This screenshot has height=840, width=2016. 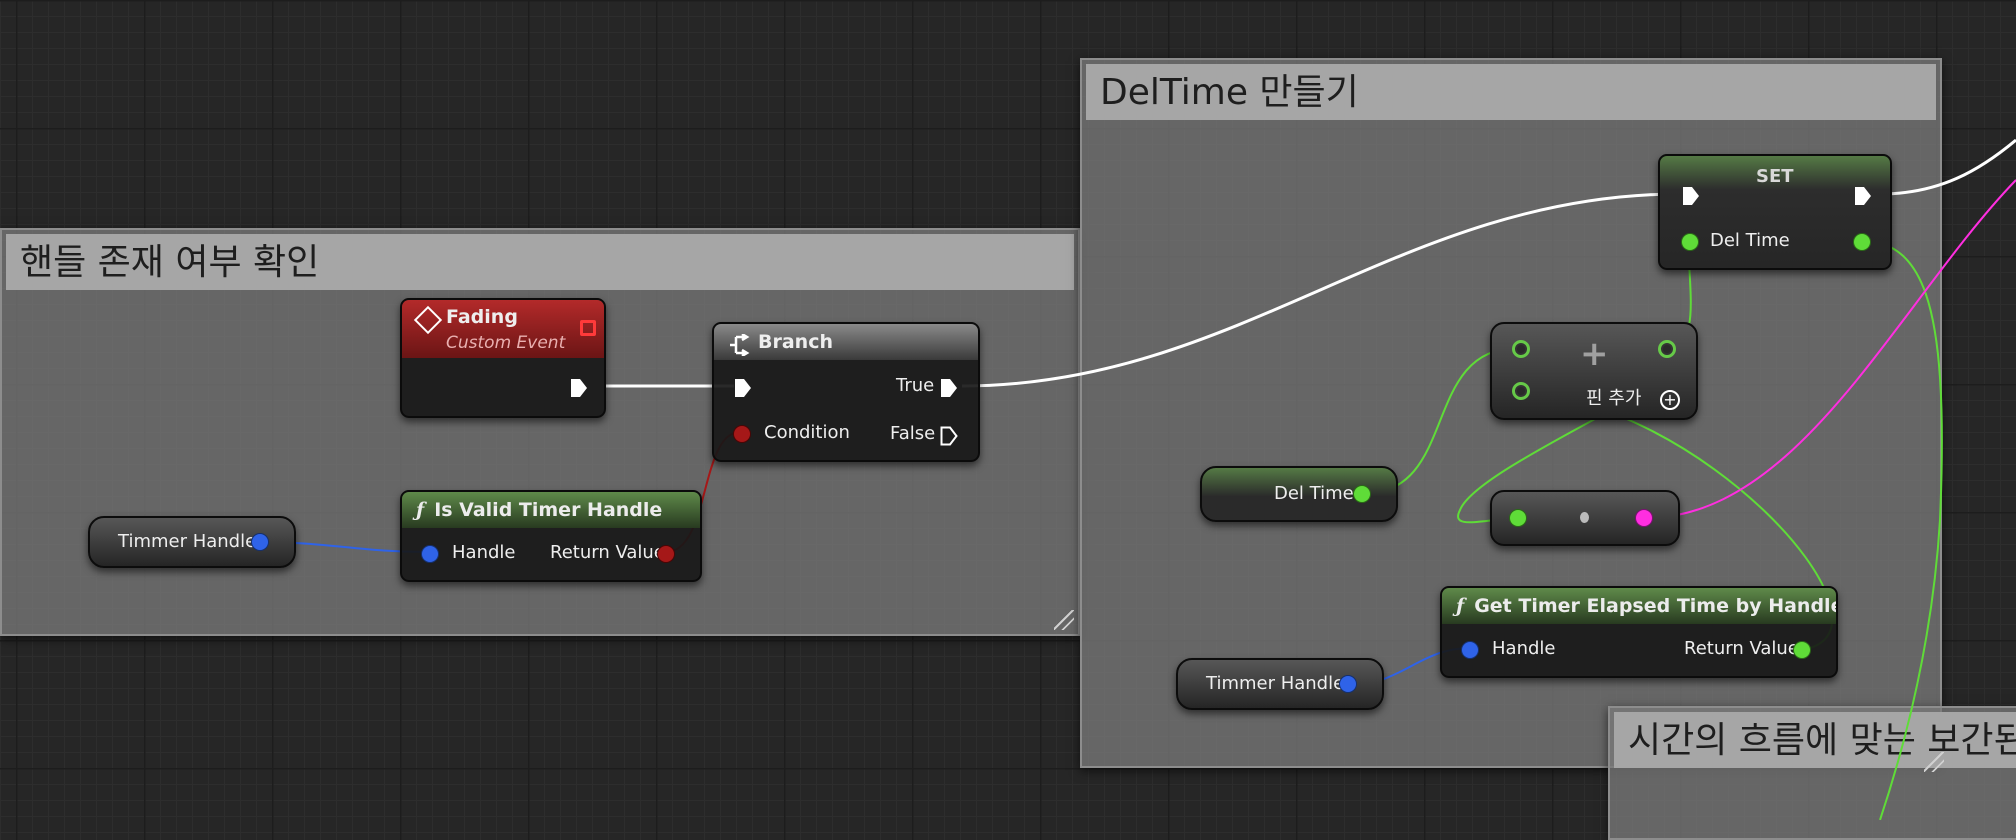 I want to click on branch-title: Branch, so click(x=795, y=342).